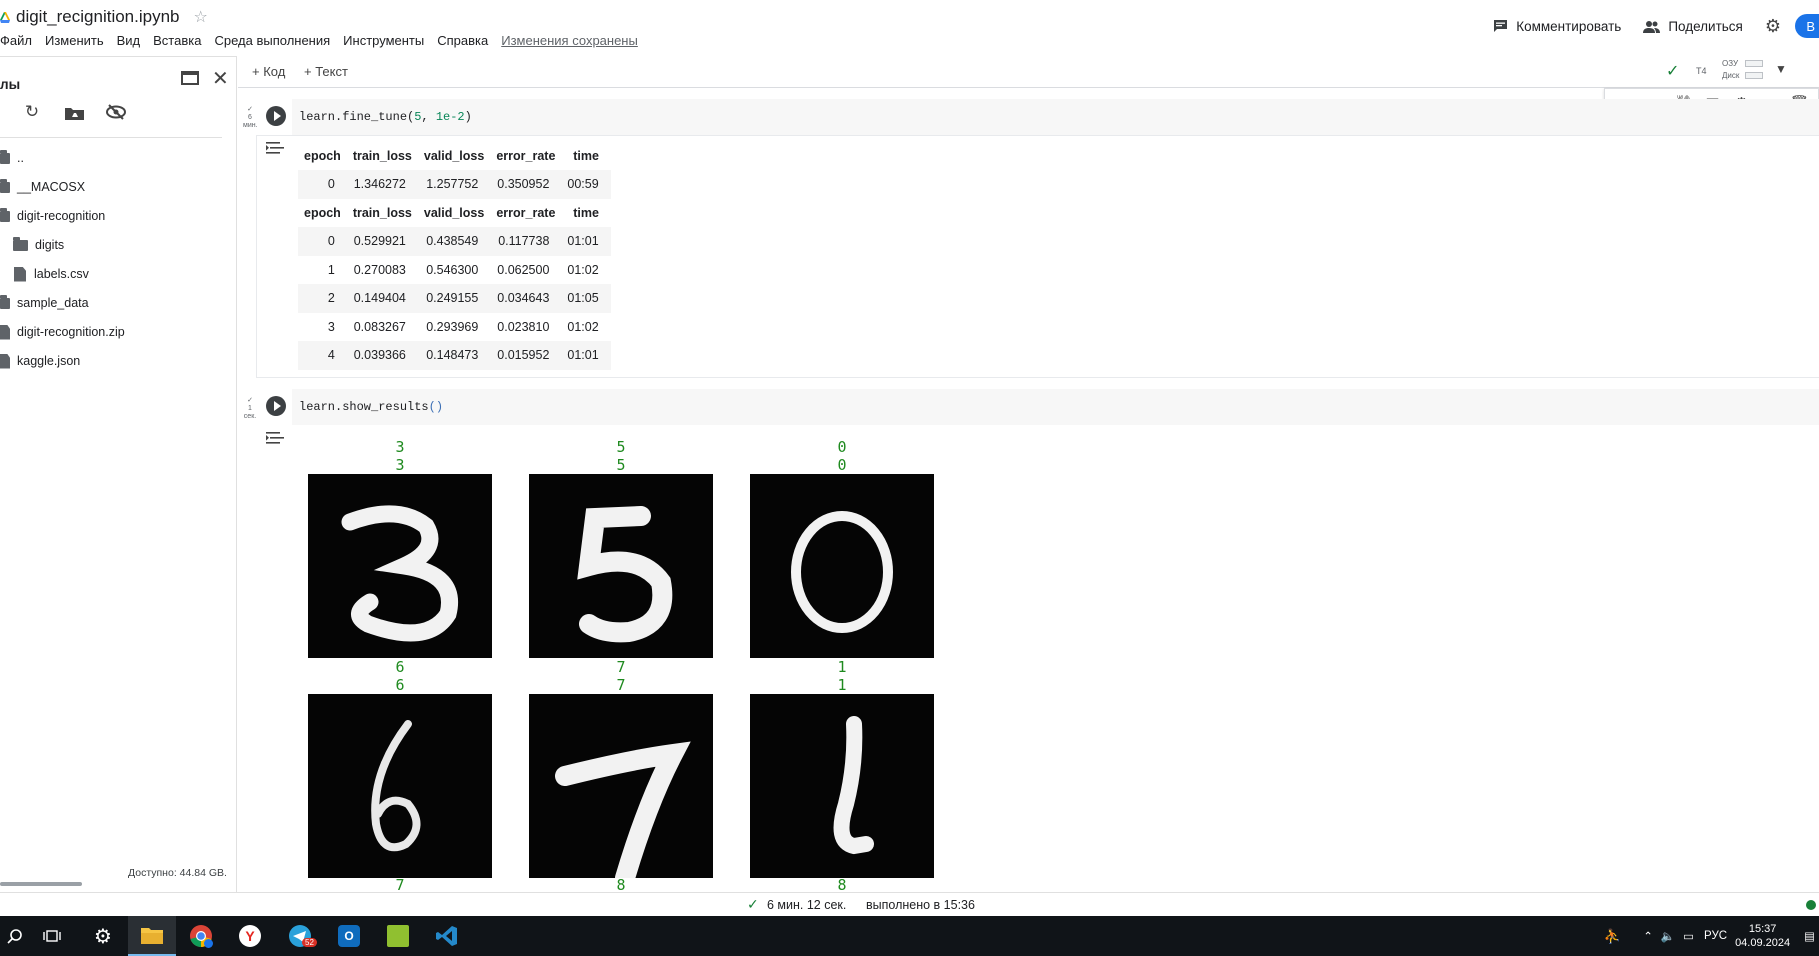  Describe the element at coordinates (398, 936) in the screenshot. I see `notepad-plus-icon` at that location.